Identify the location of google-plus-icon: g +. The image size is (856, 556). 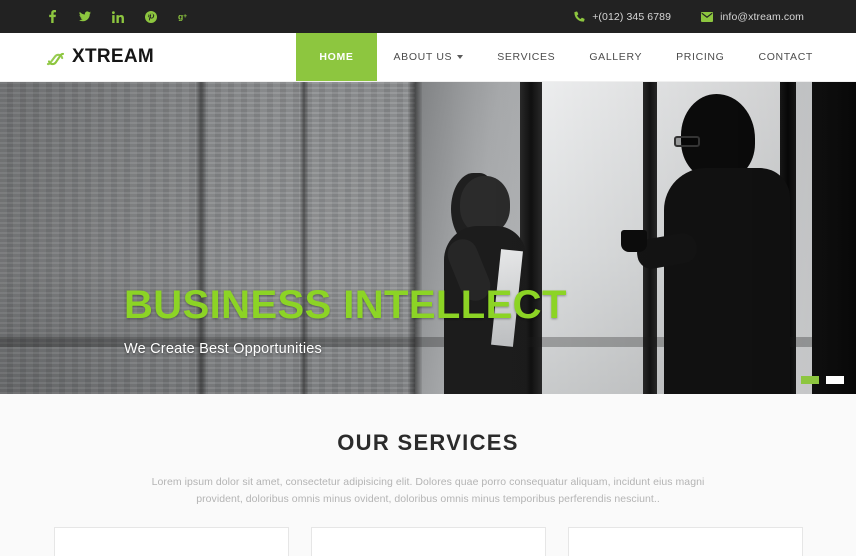
(184, 16).